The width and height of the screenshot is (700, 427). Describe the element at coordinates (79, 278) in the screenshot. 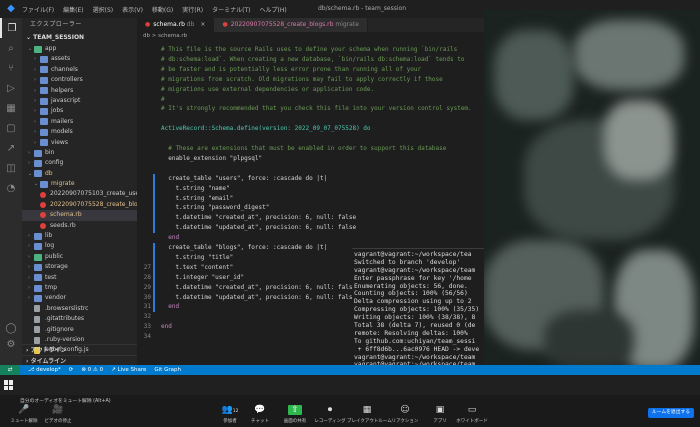

I see `tree-folder: › test` at that location.